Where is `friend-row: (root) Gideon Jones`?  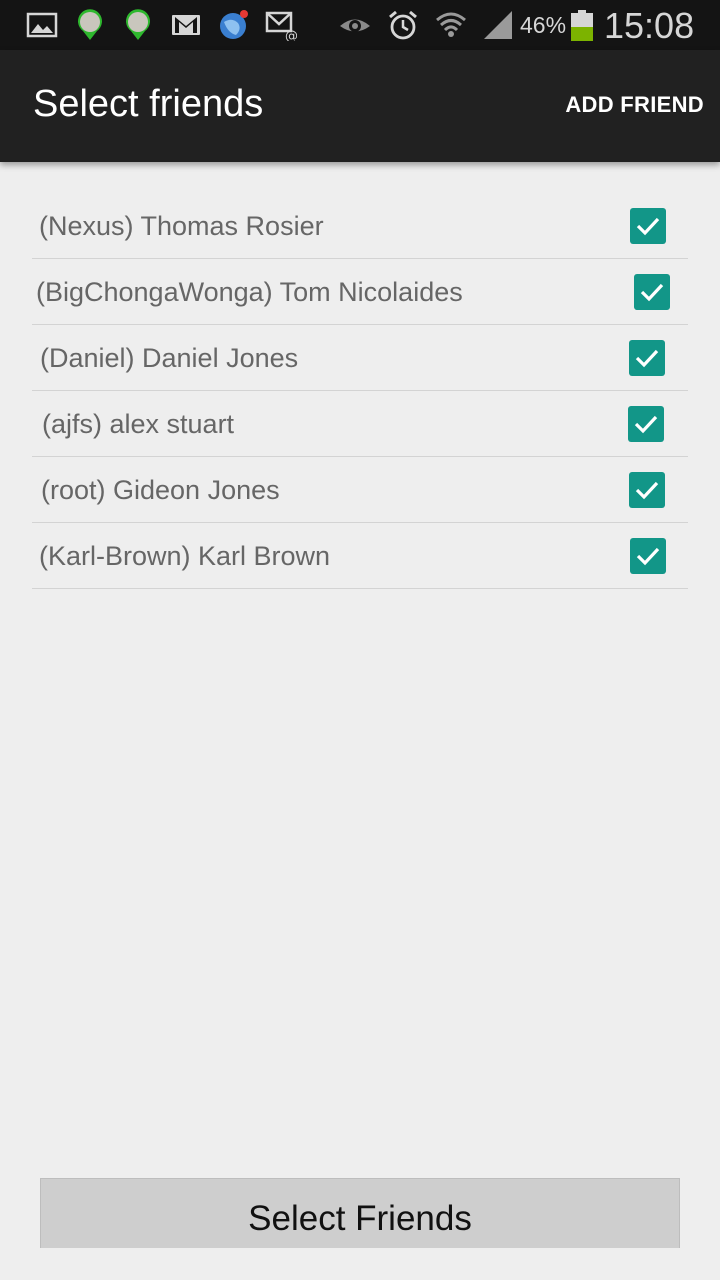
friend-row: (root) Gideon Jones is located at coordinates (360, 490).